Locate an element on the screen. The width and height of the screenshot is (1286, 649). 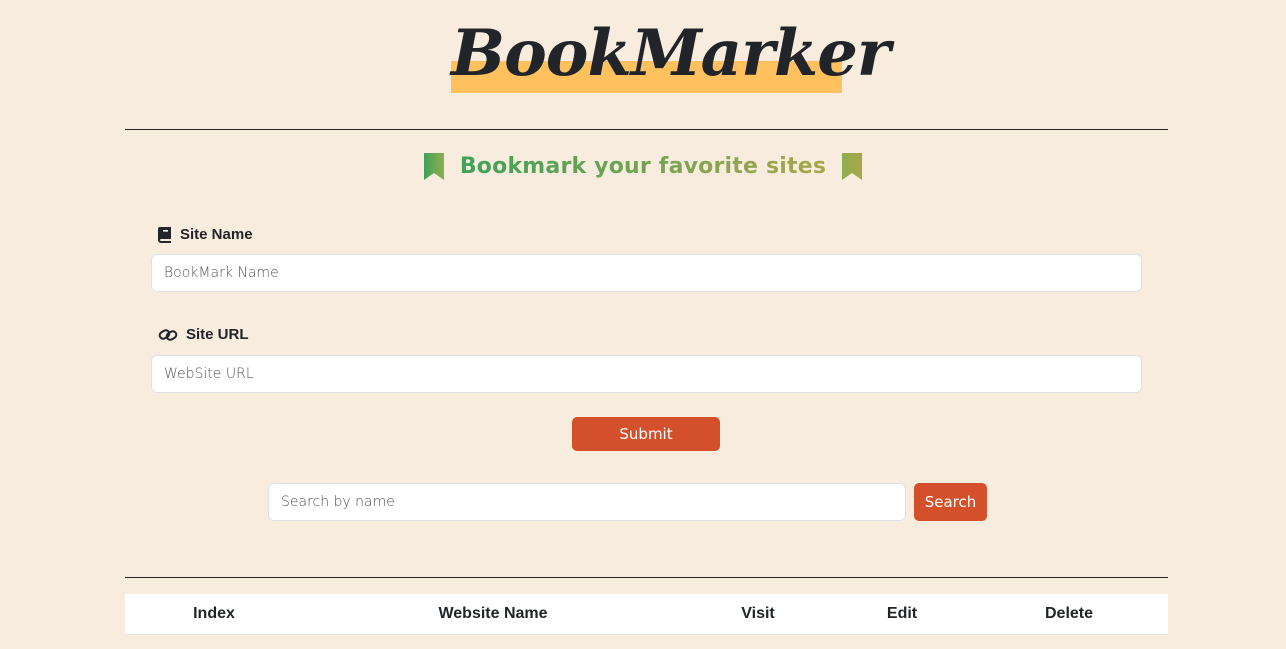
column-header-website-name: Website Name is located at coordinates (493, 613).